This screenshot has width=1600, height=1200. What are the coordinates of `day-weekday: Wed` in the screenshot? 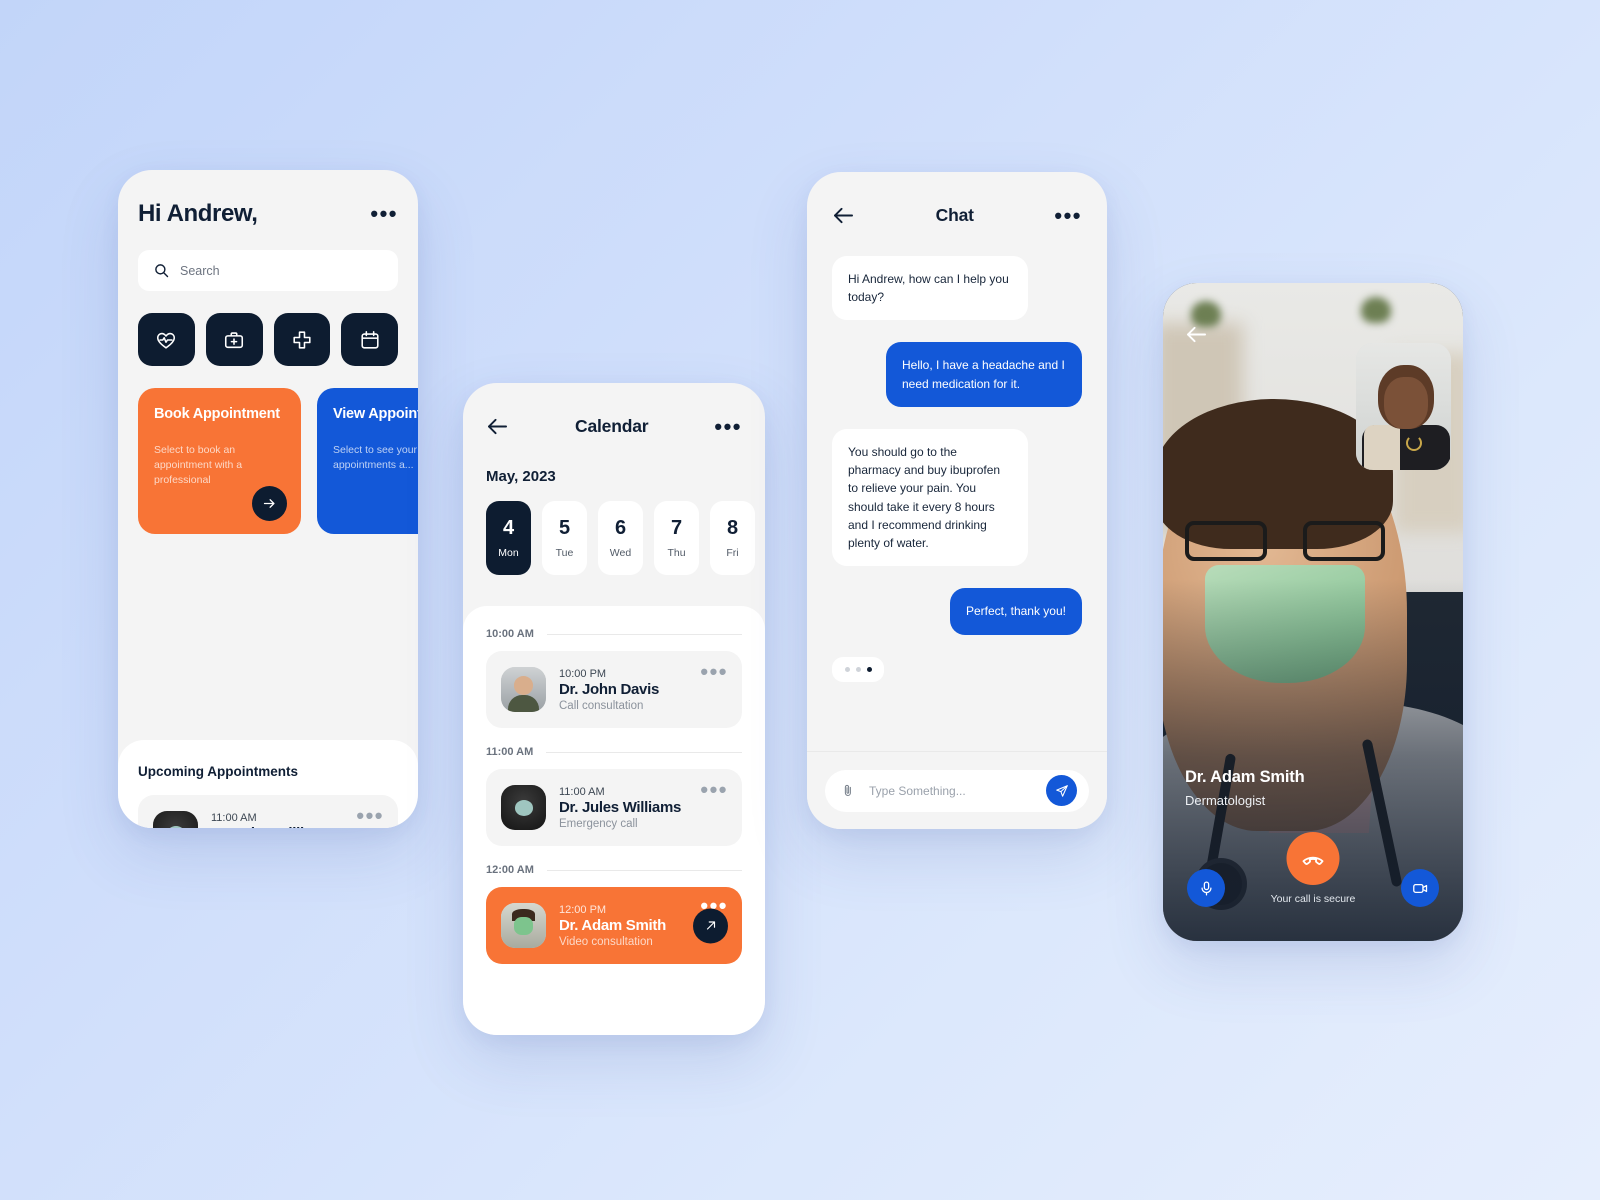 It's located at (620, 553).